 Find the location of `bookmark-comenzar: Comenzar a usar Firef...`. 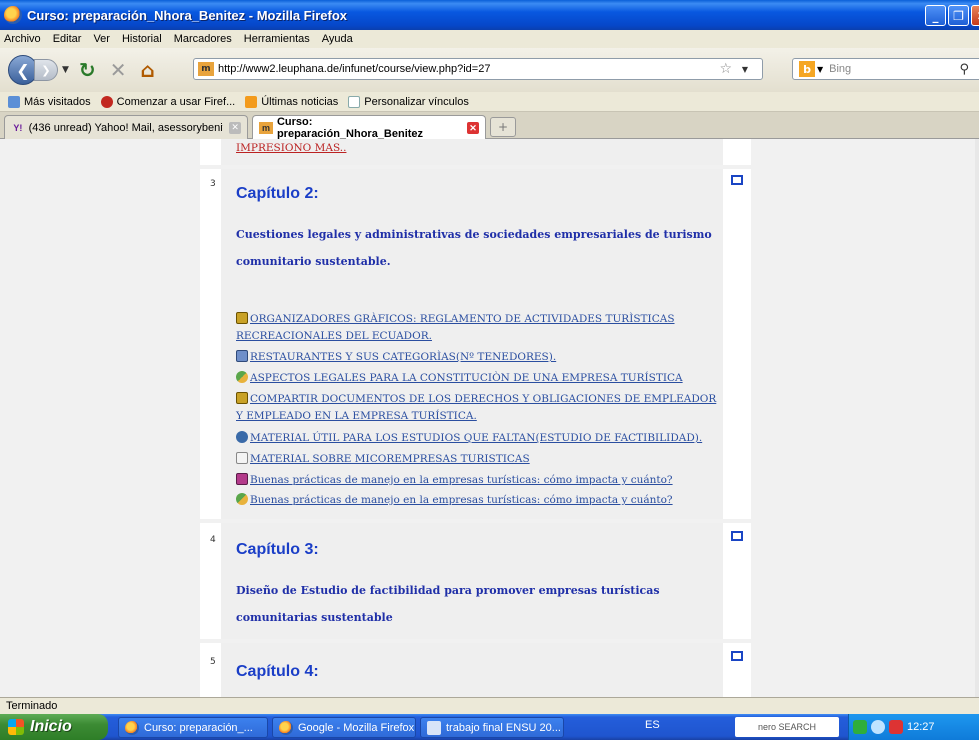

bookmark-comenzar: Comenzar a usar Firef... is located at coordinates (167, 101).